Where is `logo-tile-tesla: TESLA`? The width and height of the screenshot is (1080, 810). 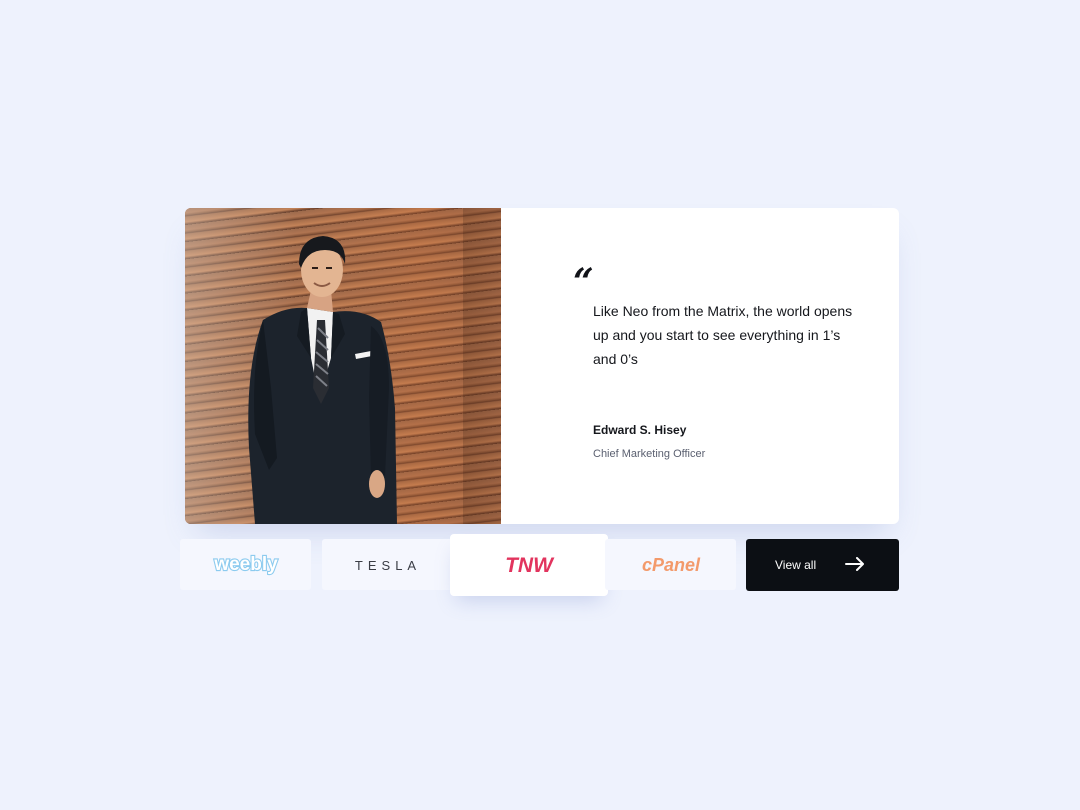
logo-tile-tesla: TESLA is located at coordinates (387, 564).